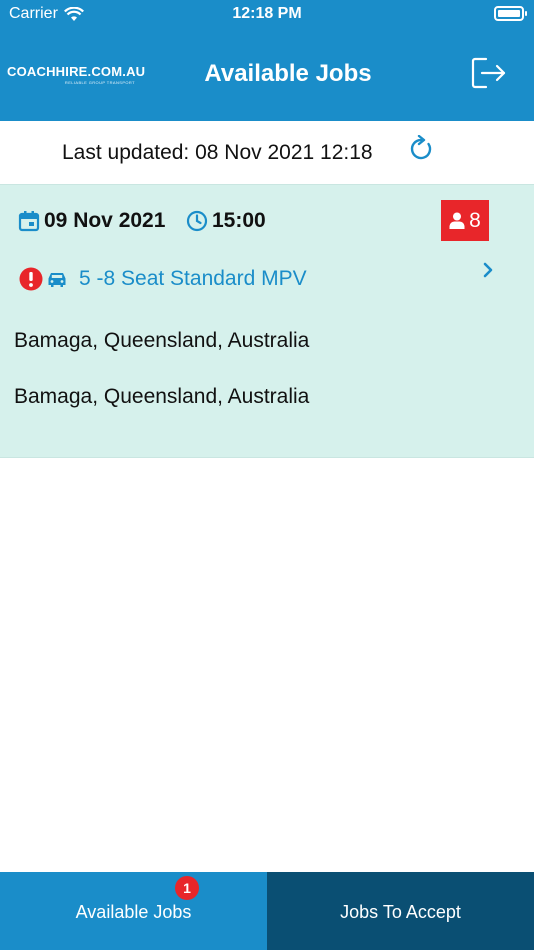 The image size is (534, 950). What do you see at coordinates (475, 220) in the screenshot?
I see `passenger-count: 8` at bounding box center [475, 220].